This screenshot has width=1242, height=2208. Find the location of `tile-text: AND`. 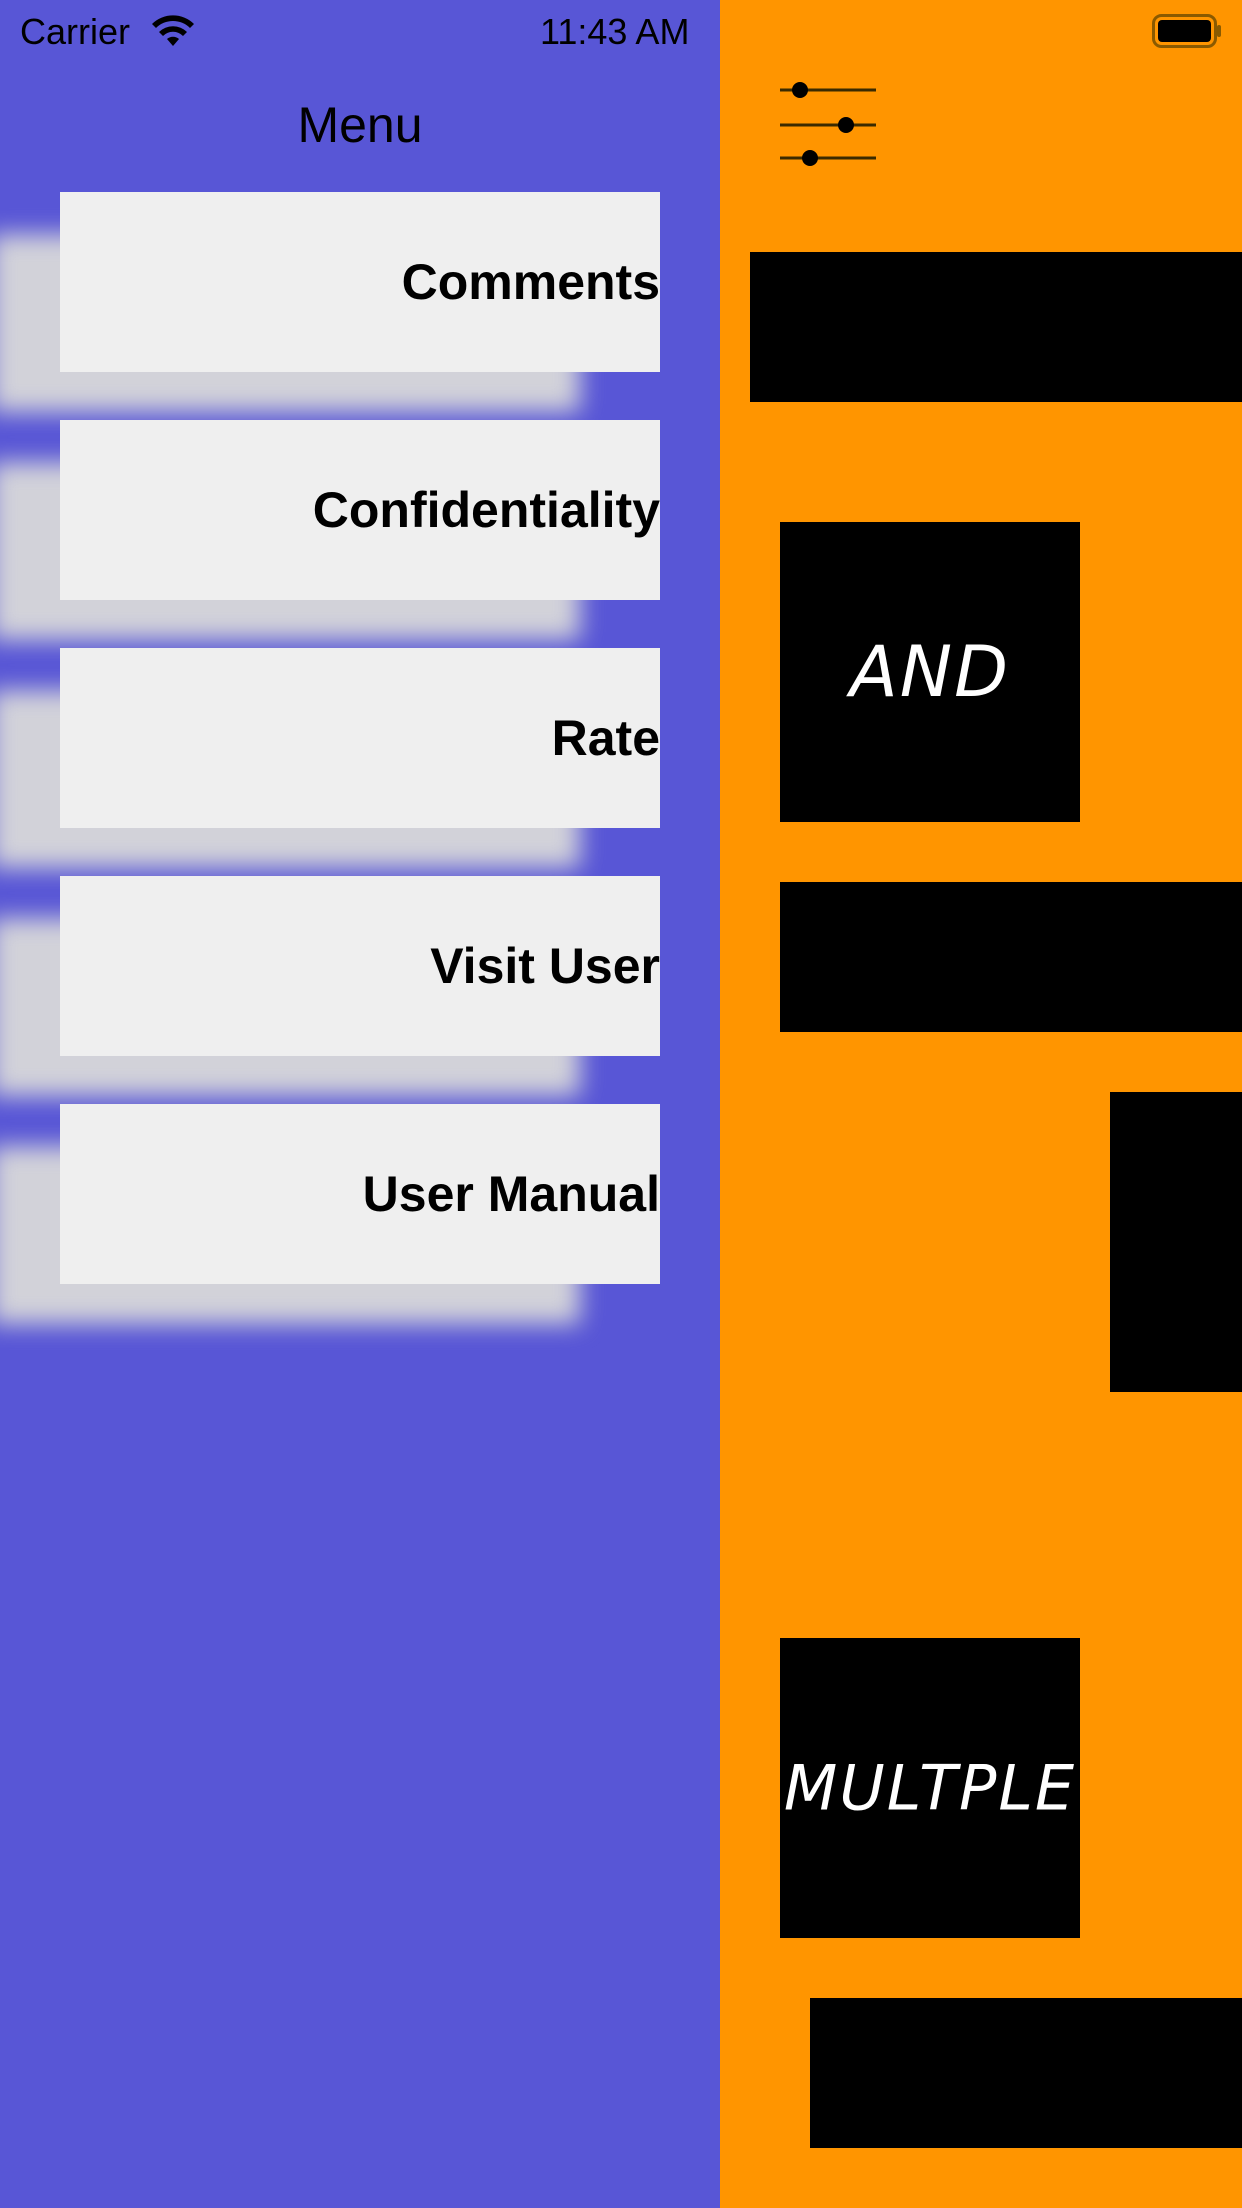

tile-text: AND is located at coordinates (930, 672).